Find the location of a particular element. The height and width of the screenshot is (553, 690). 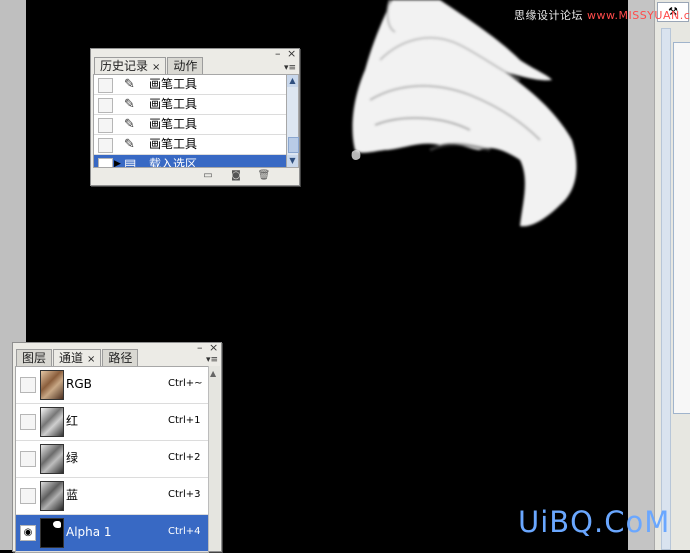

tab-history-label: 历史记录 is located at coordinates (124, 66).